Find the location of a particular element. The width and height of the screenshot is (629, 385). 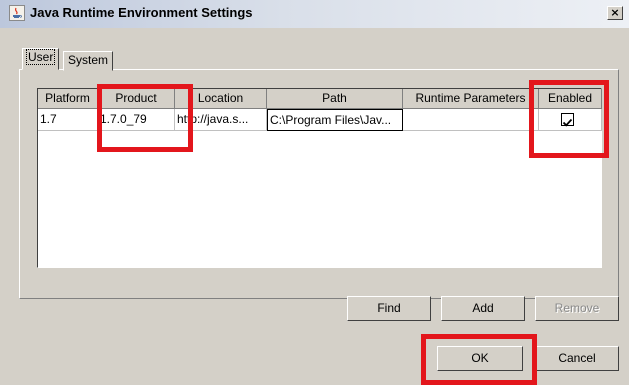

tab-system-label: System is located at coordinates (88, 60).